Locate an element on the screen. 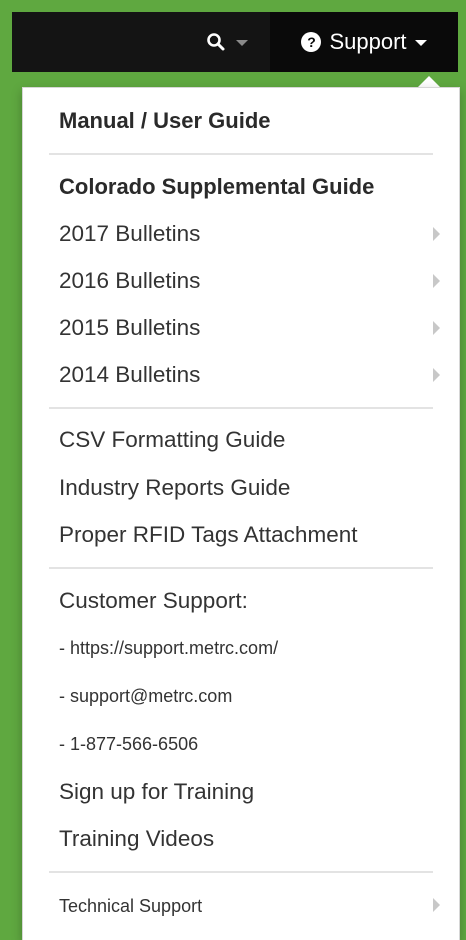 The height and width of the screenshot is (940, 466). support-menu-toggle: ? Support is located at coordinates (364, 42).